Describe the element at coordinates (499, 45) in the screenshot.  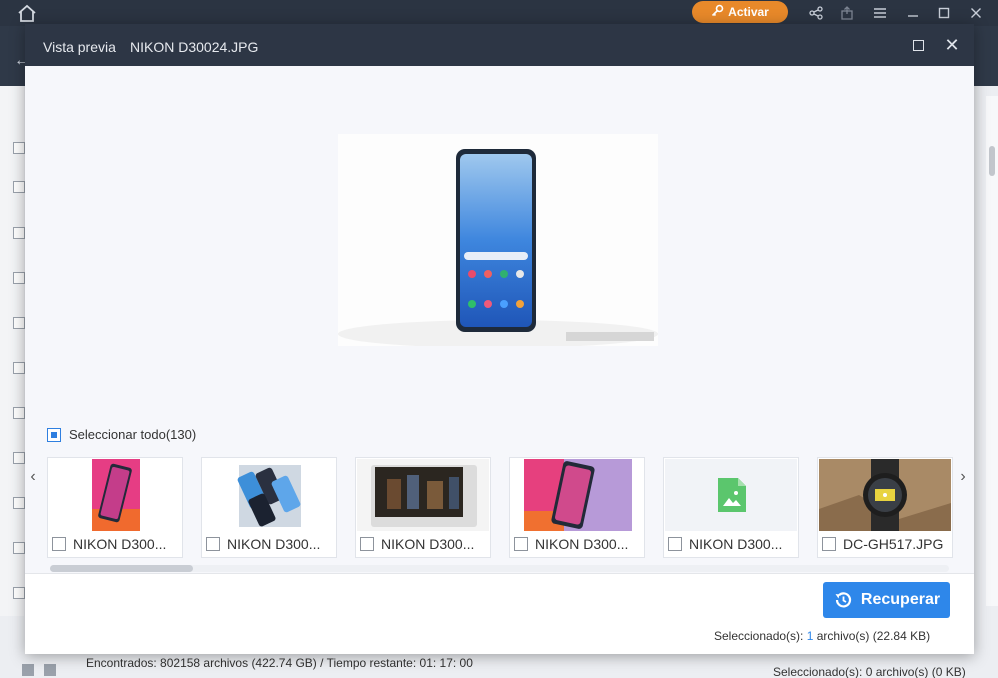
I see `dialog-header: Vista previa NIKON D30024.JPG ✕` at that location.